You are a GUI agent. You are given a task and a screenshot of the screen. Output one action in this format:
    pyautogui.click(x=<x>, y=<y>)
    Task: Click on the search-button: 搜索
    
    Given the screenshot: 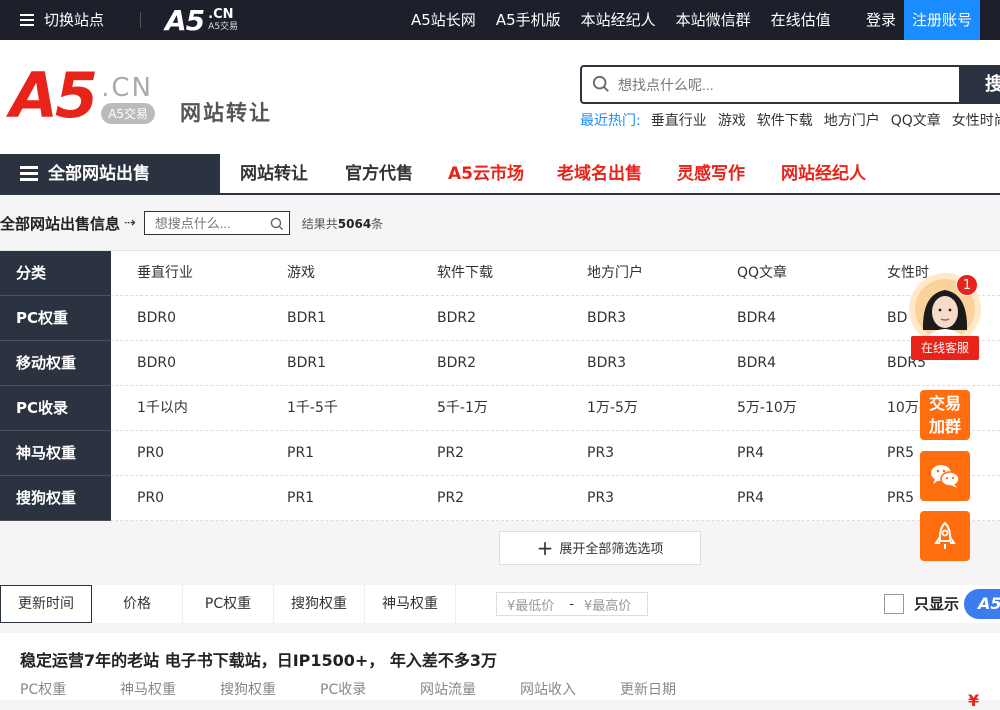 What is the action you would take?
    pyautogui.click(x=979, y=84)
    